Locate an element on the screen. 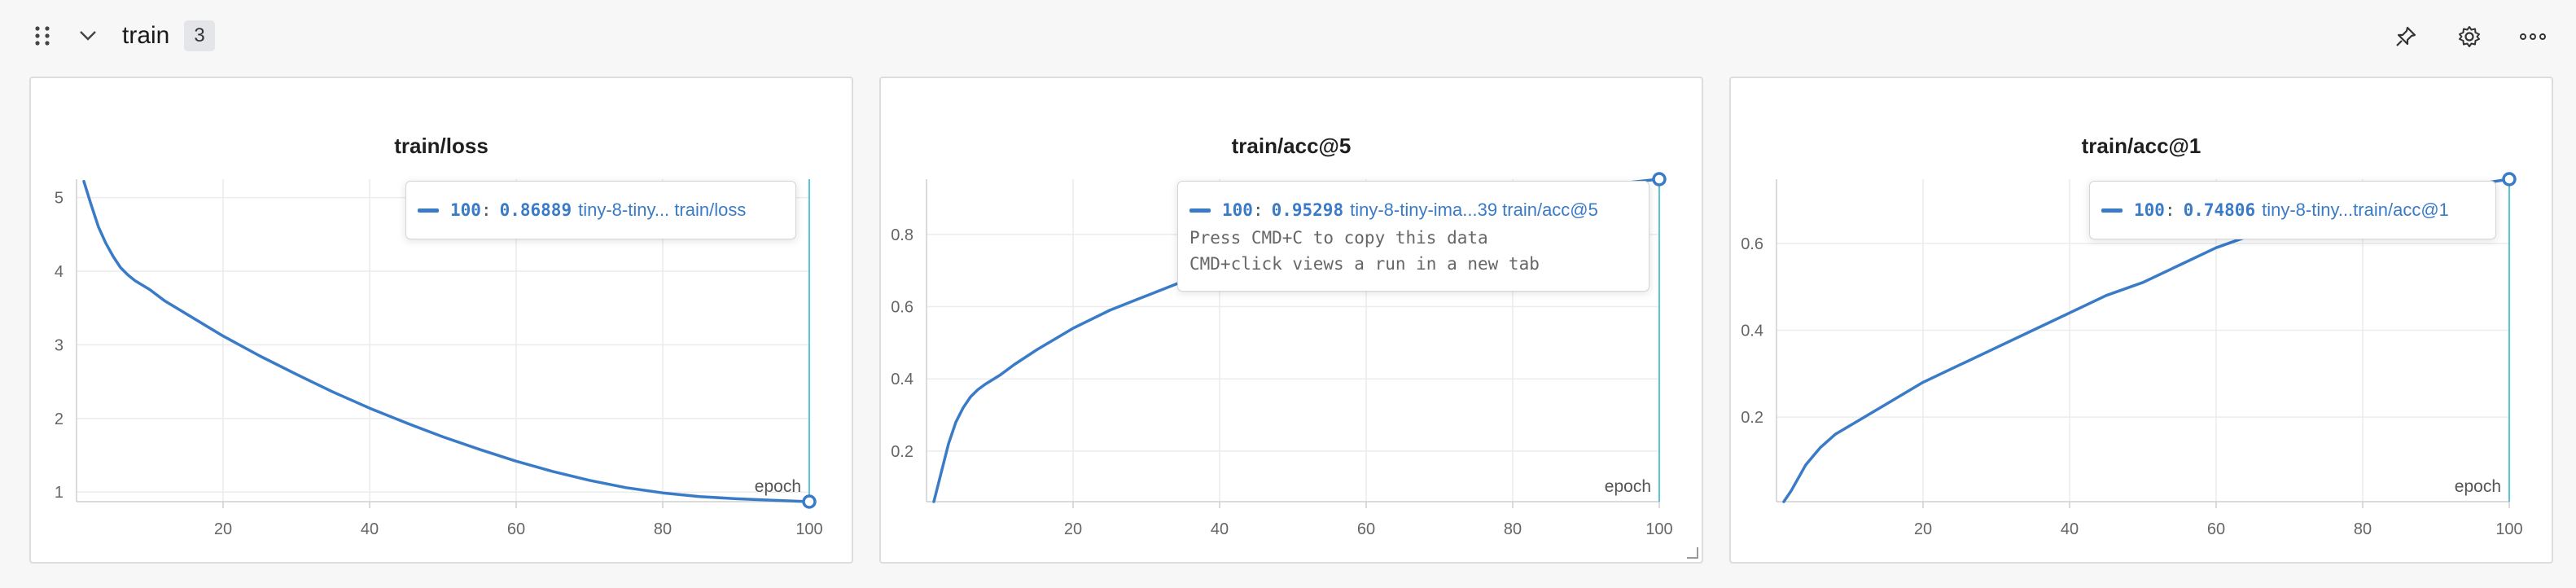  resize-handle is located at coordinates (1693, 553).